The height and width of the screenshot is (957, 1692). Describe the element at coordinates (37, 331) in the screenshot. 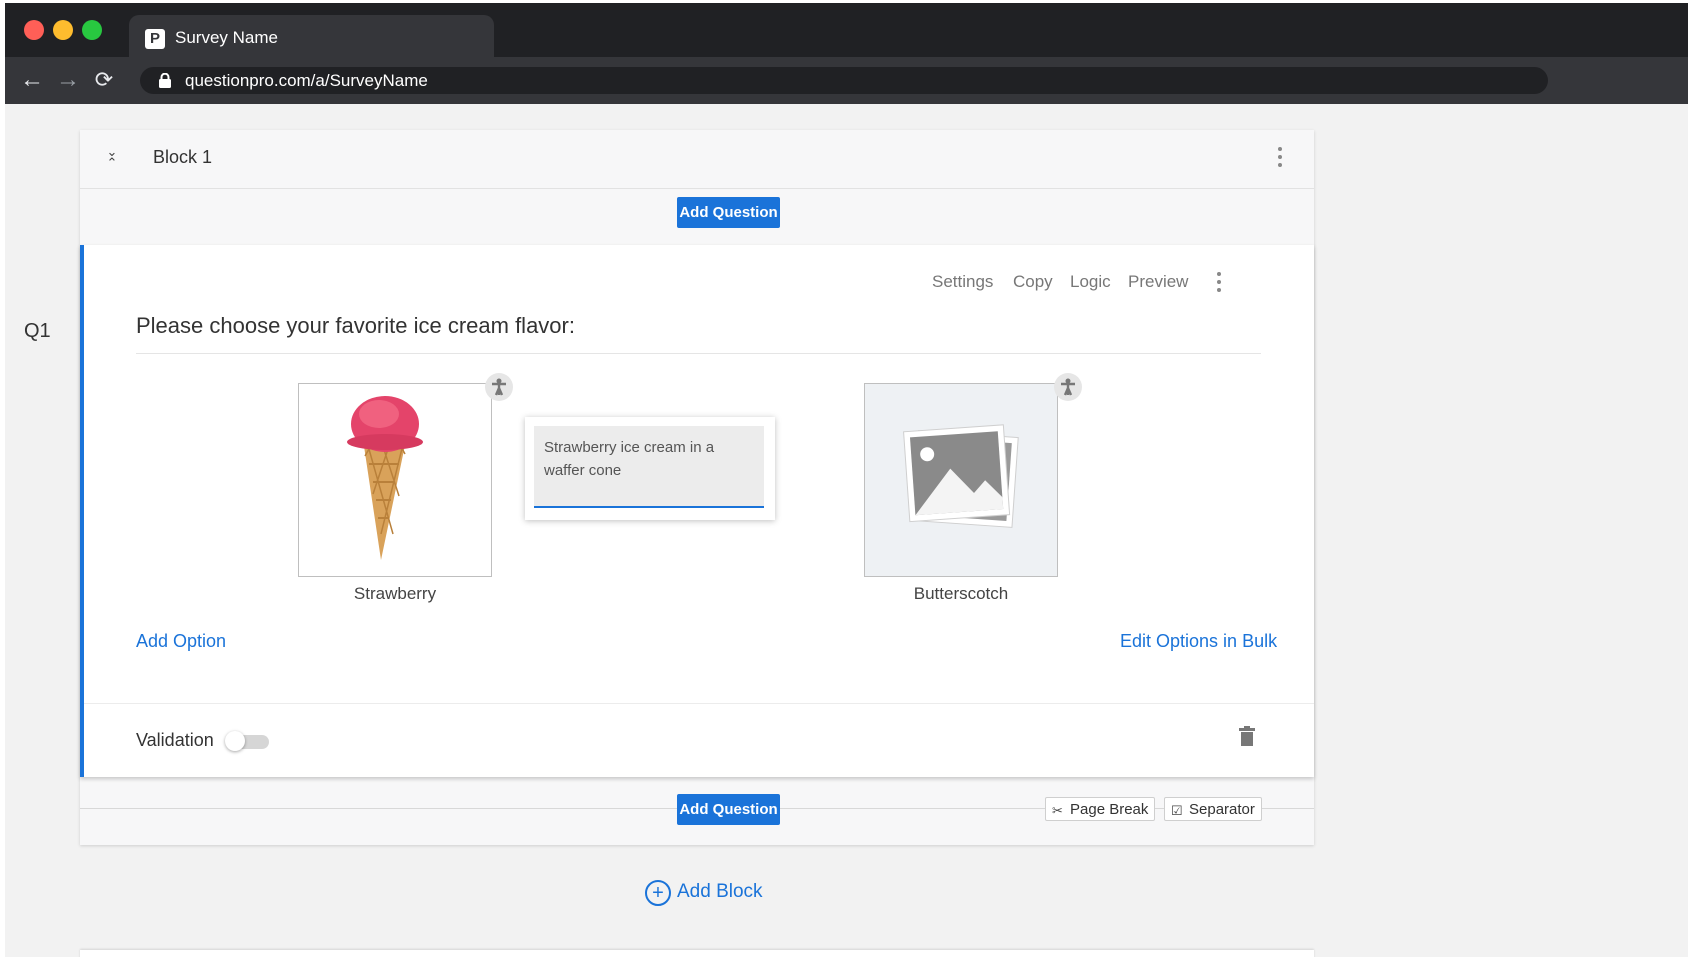

I see `question-number: Q1` at that location.